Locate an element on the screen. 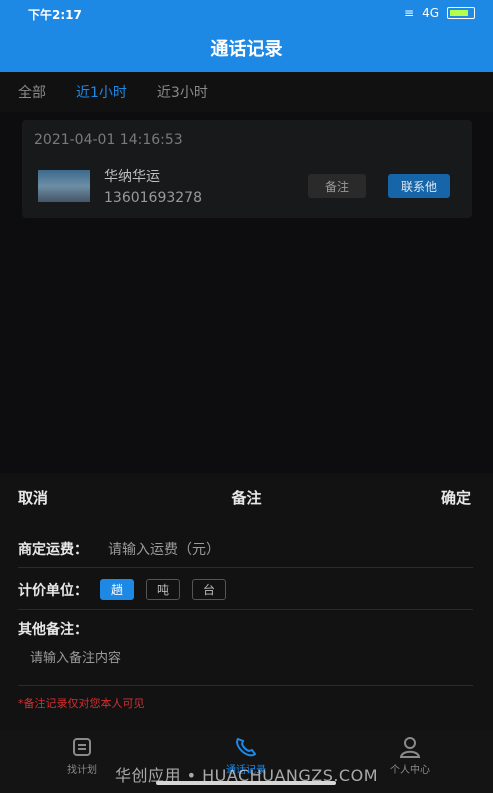 The width and height of the screenshot is (493, 793). status-bar: 下午2:17 ≡ 4G is located at coordinates (246, 14).